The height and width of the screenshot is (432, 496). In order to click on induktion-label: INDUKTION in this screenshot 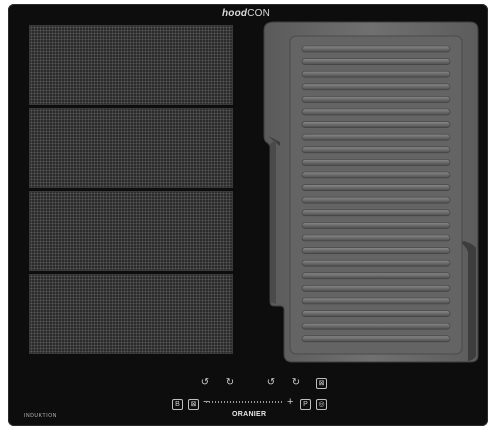, I will do `click(40, 416)`.